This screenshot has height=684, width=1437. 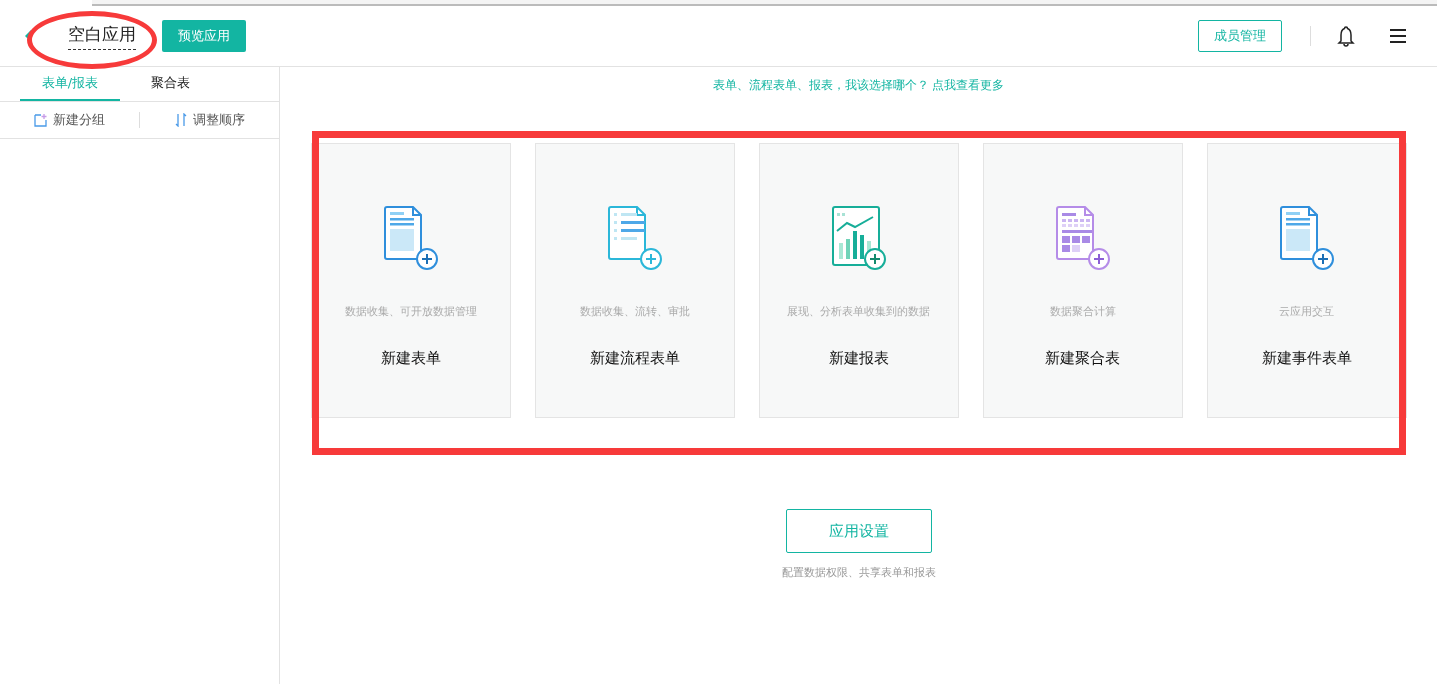 I want to click on help-text: 表单、流程表单、报表，我该选择哪个？ 点我查看更多, so click(x=858, y=85).